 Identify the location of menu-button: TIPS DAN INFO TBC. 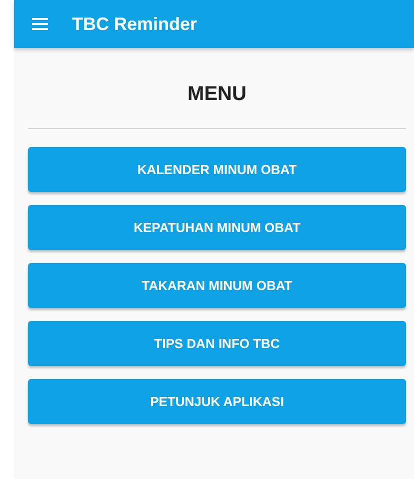
(217, 343).